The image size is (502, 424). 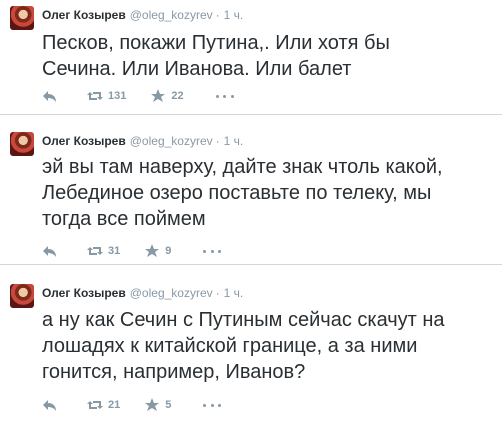 I want to click on retweet-button: 21, so click(x=103, y=405).